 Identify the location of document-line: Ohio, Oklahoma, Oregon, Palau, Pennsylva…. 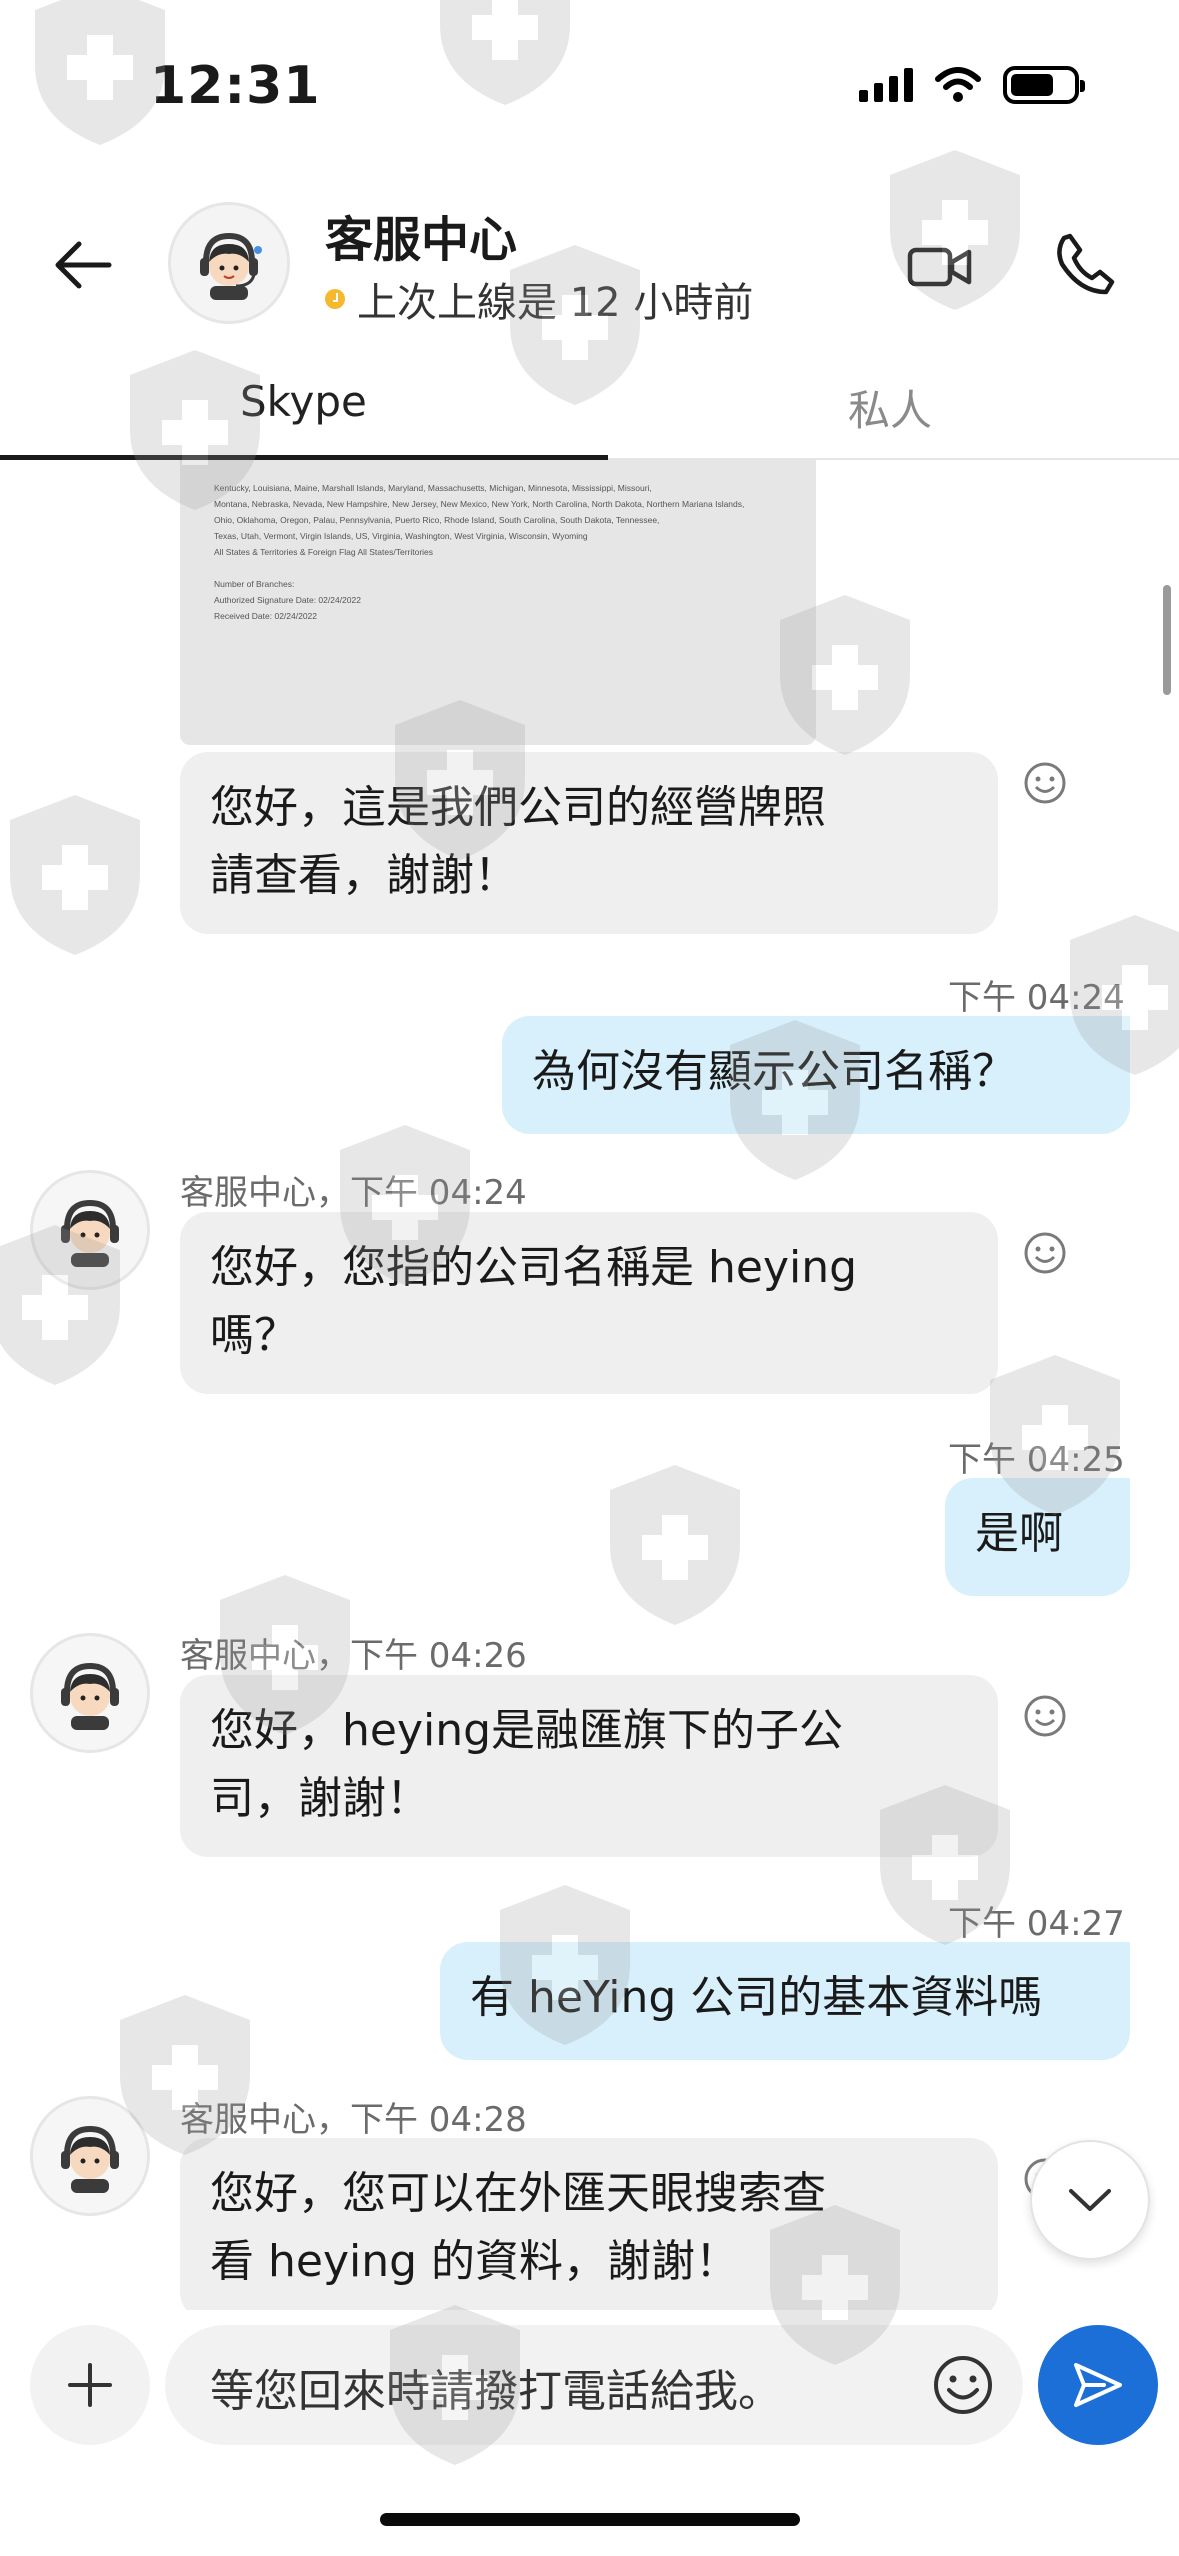
(437, 520).